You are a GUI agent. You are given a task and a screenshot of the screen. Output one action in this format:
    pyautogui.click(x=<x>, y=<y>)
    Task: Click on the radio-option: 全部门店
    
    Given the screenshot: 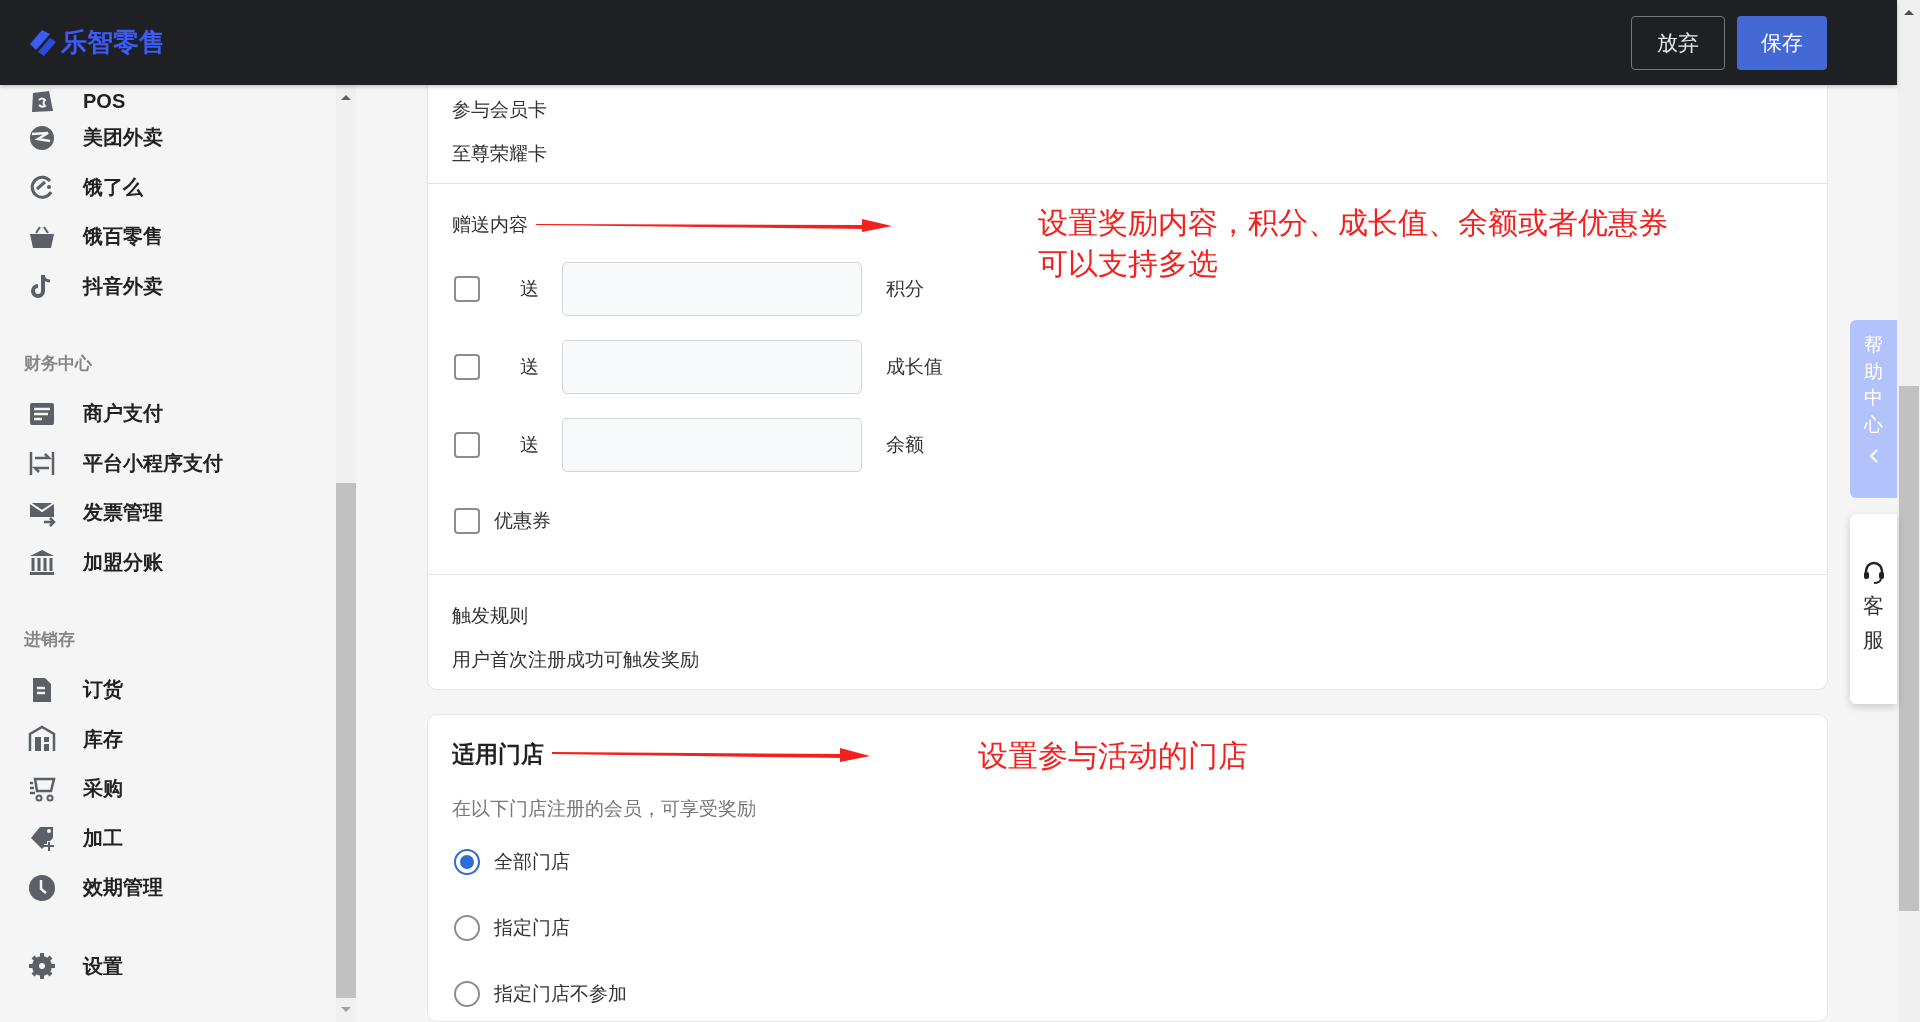 What is the action you would take?
    pyautogui.click(x=1127, y=862)
    